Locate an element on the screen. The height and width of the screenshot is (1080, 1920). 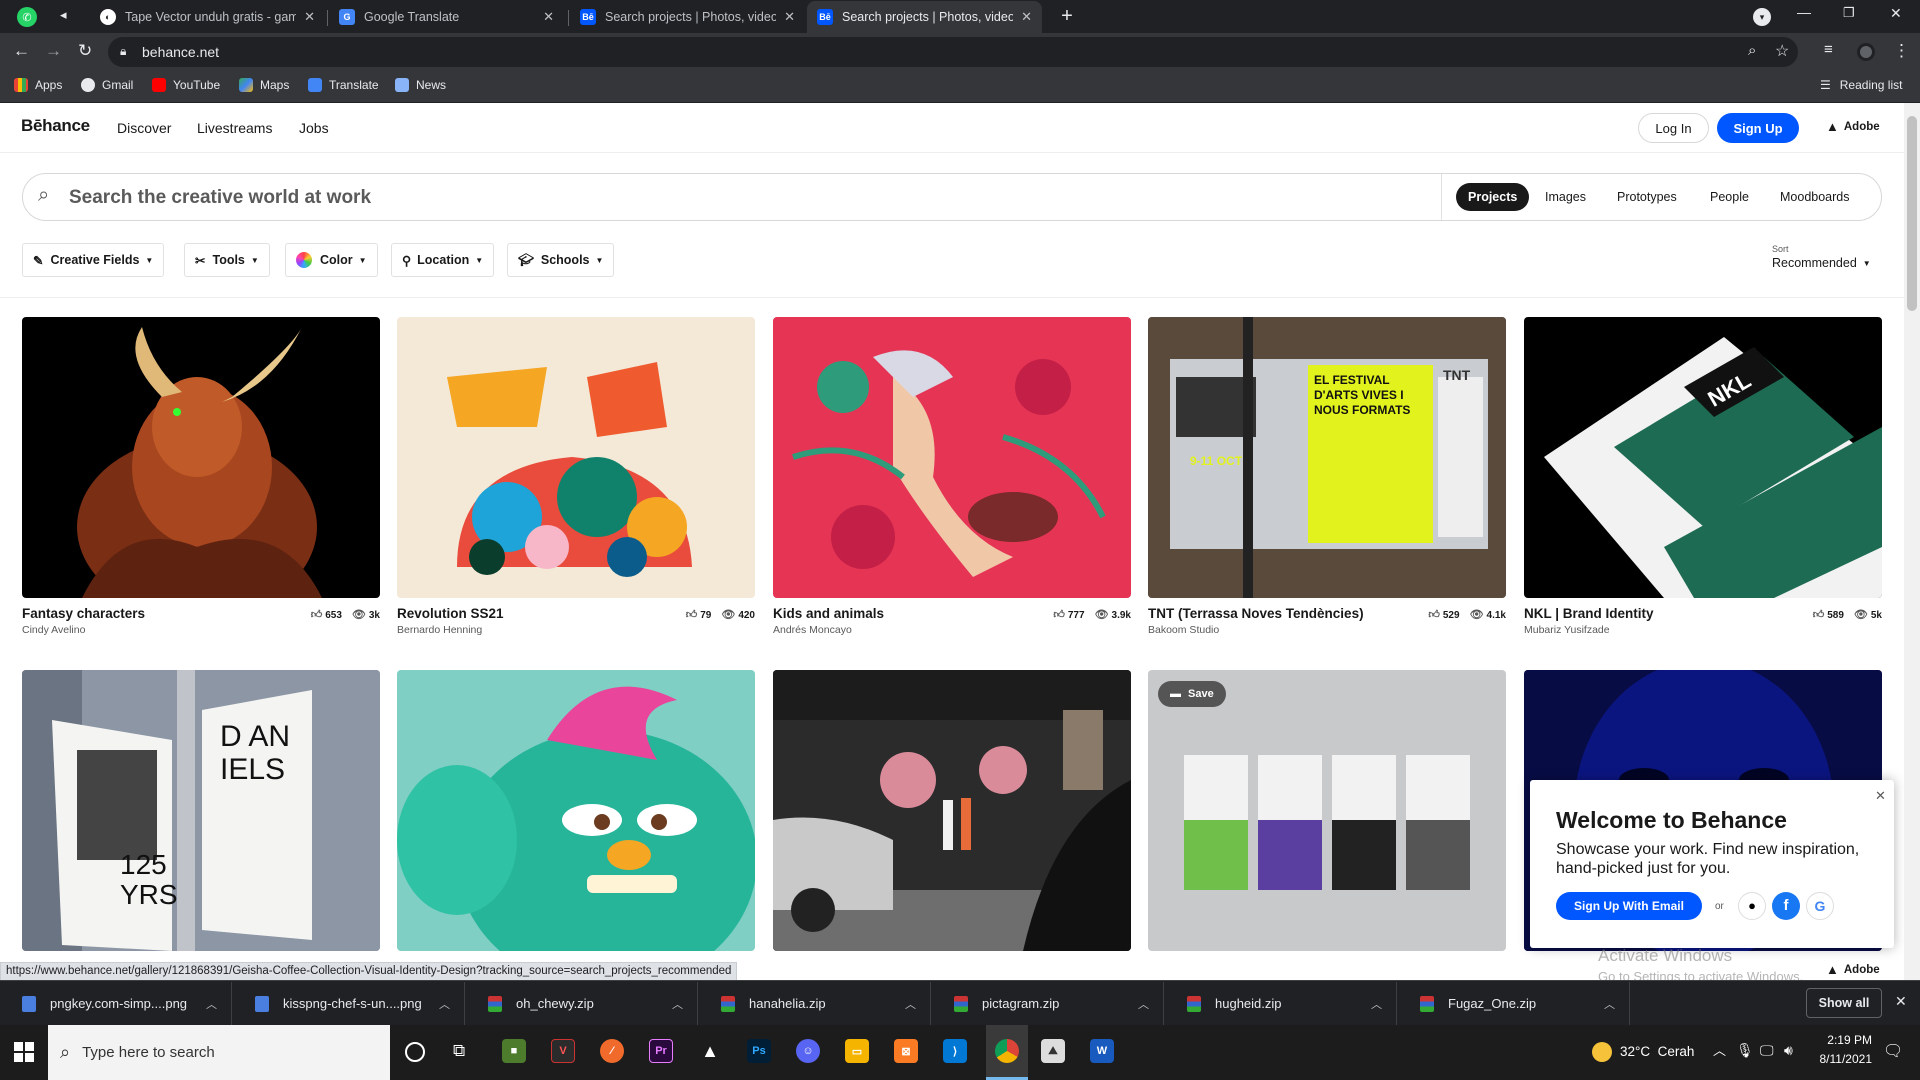
inkscape-app-icon: ▲ is located at coordinates (710, 1051).